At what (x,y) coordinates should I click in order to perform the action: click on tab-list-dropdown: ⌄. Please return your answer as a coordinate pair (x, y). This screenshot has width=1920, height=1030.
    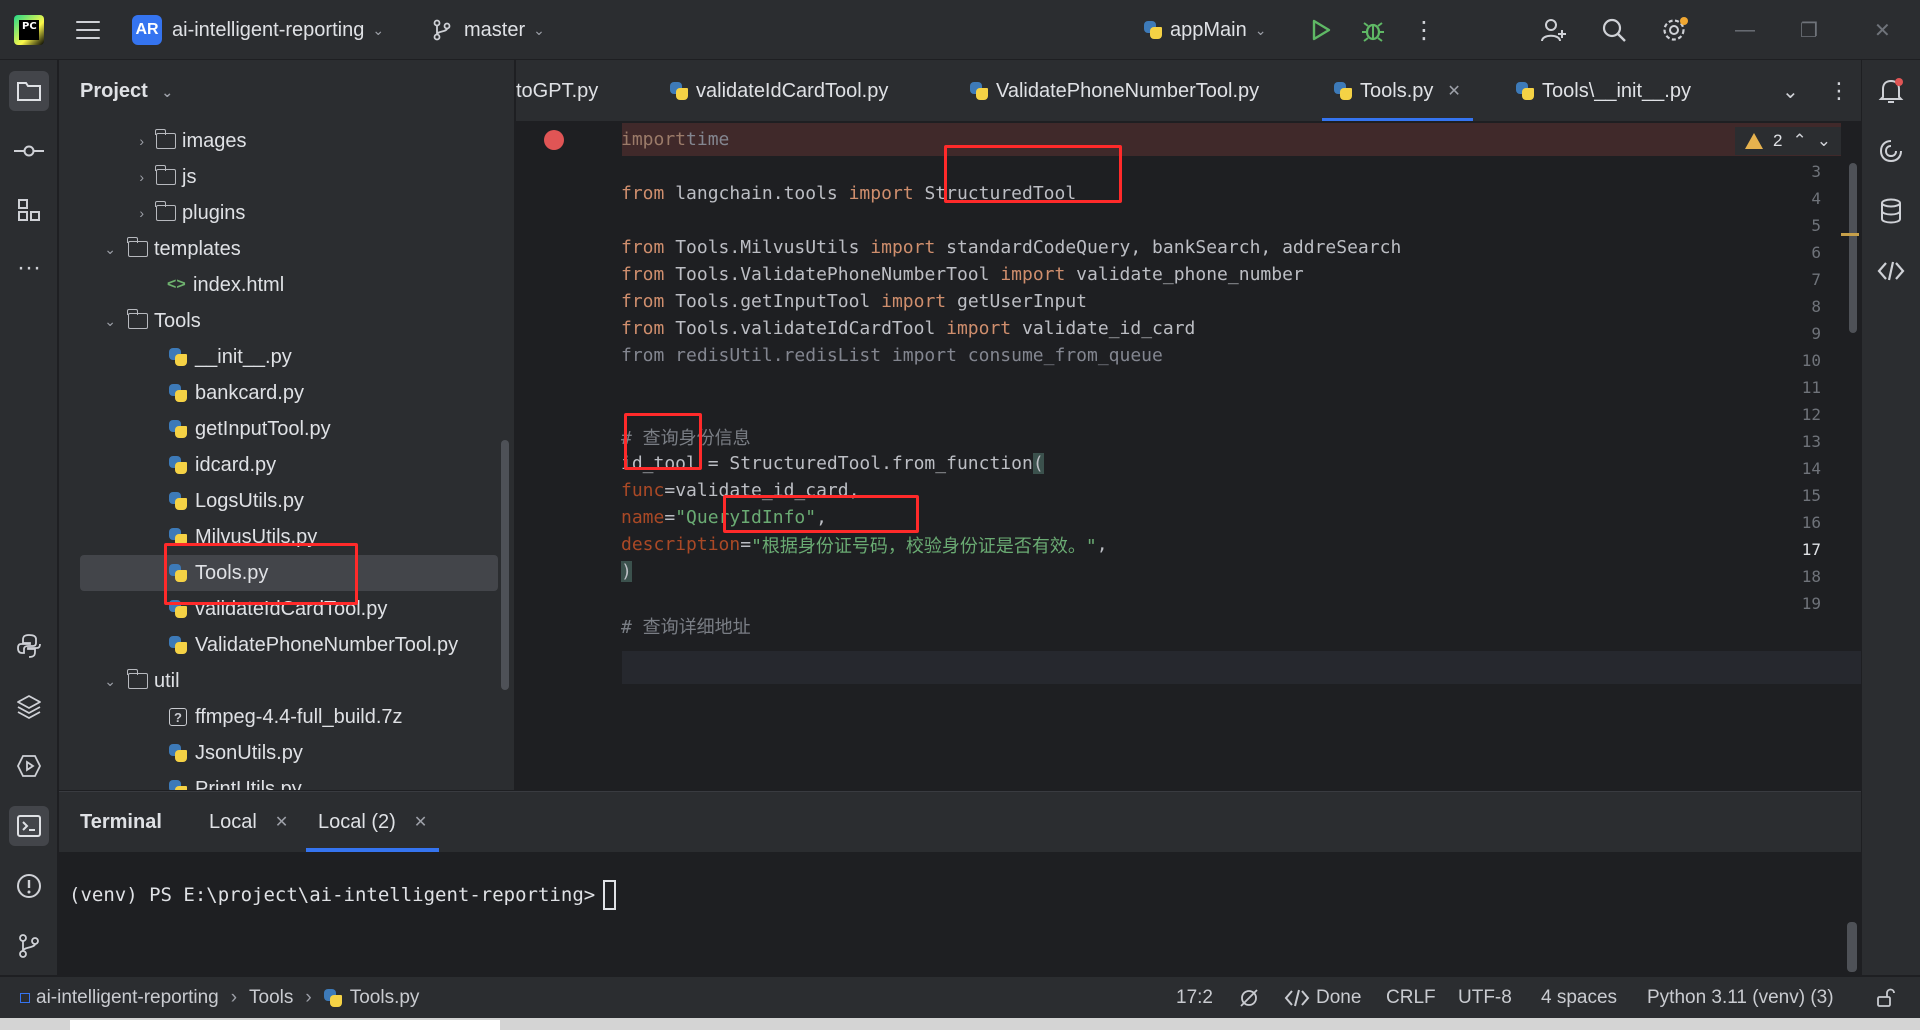
    Looking at the image, I should click on (1790, 90).